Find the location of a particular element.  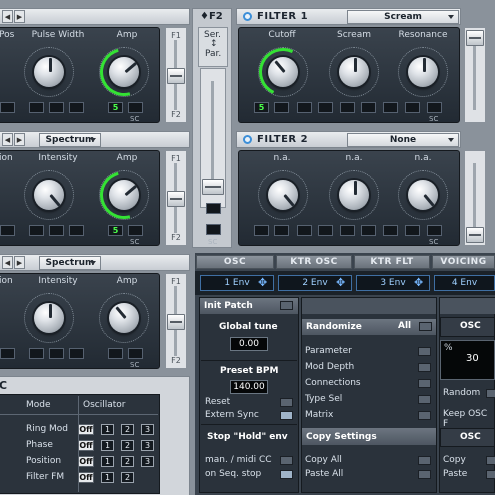

filter2-type-dropdown: None is located at coordinates (403, 140).